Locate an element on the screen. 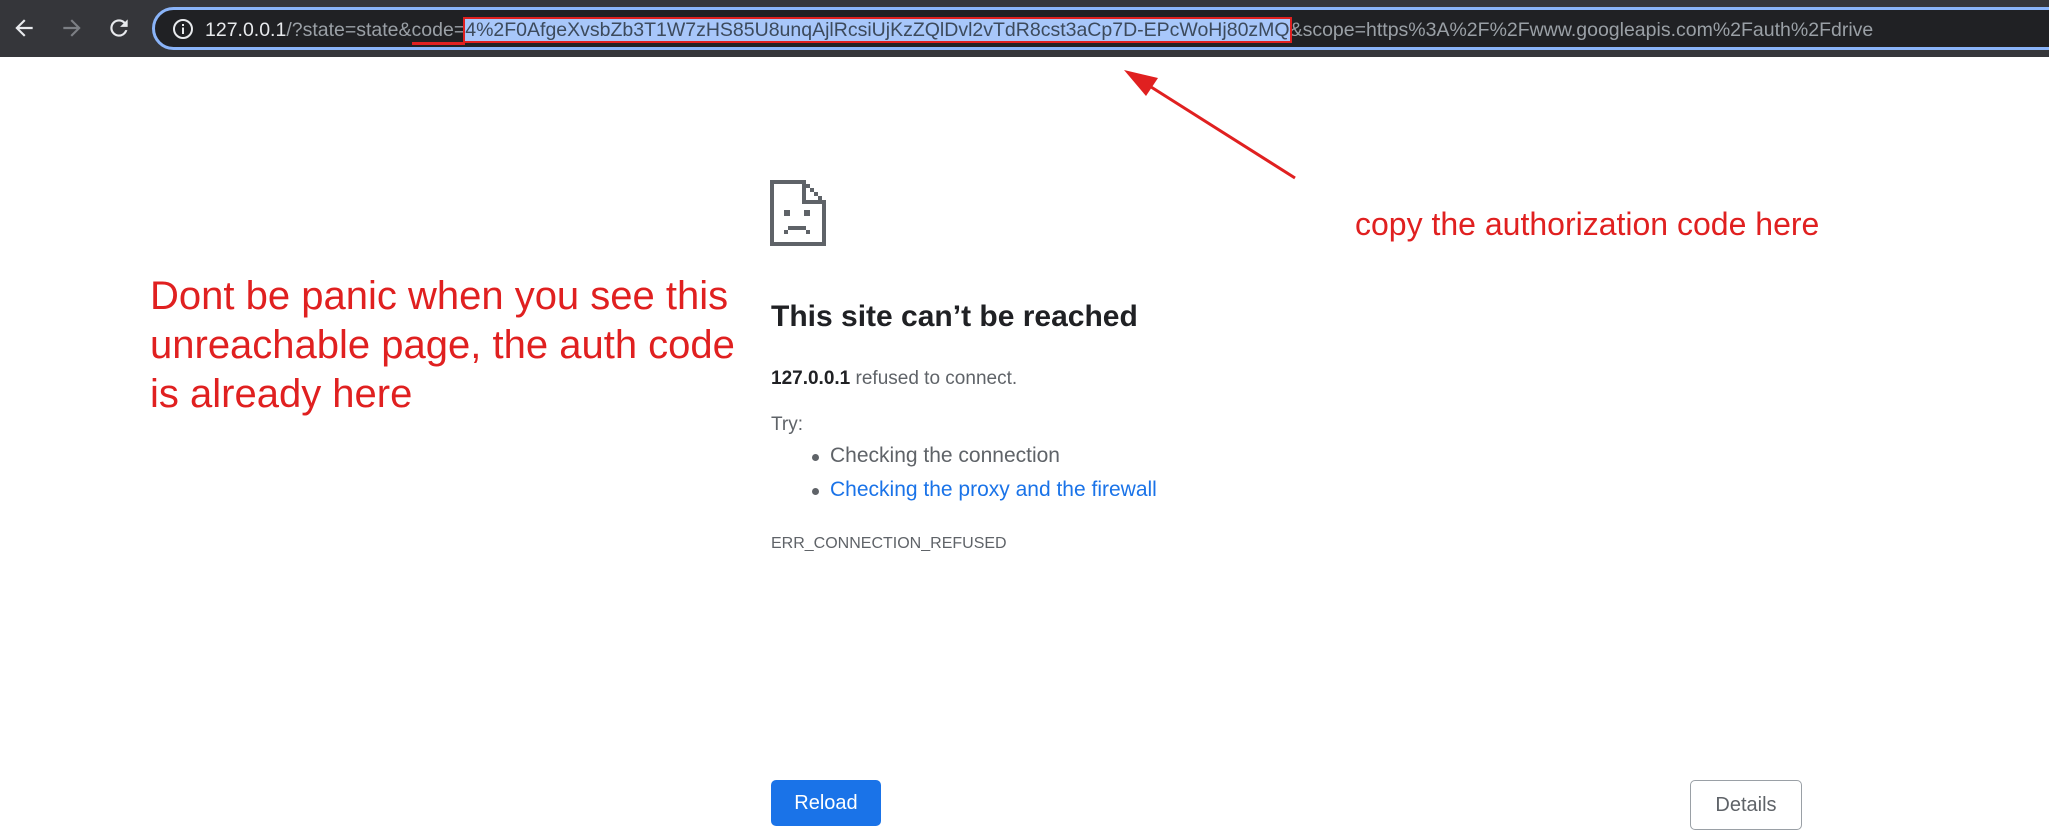  try-label: Try: is located at coordinates (787, 424).